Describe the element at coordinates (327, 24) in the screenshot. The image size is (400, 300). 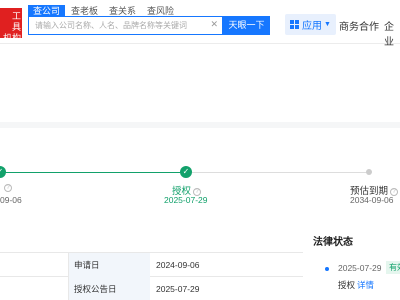
I see `caret-down-icon: ▼` at that location.